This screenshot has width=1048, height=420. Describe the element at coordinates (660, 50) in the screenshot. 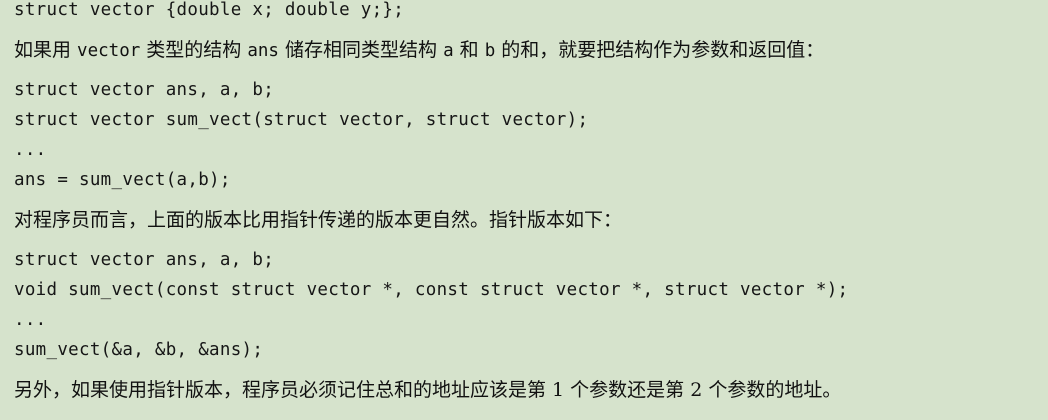

I see `para-text: 的和，就要把结构作为参数和返回值：` at that location.